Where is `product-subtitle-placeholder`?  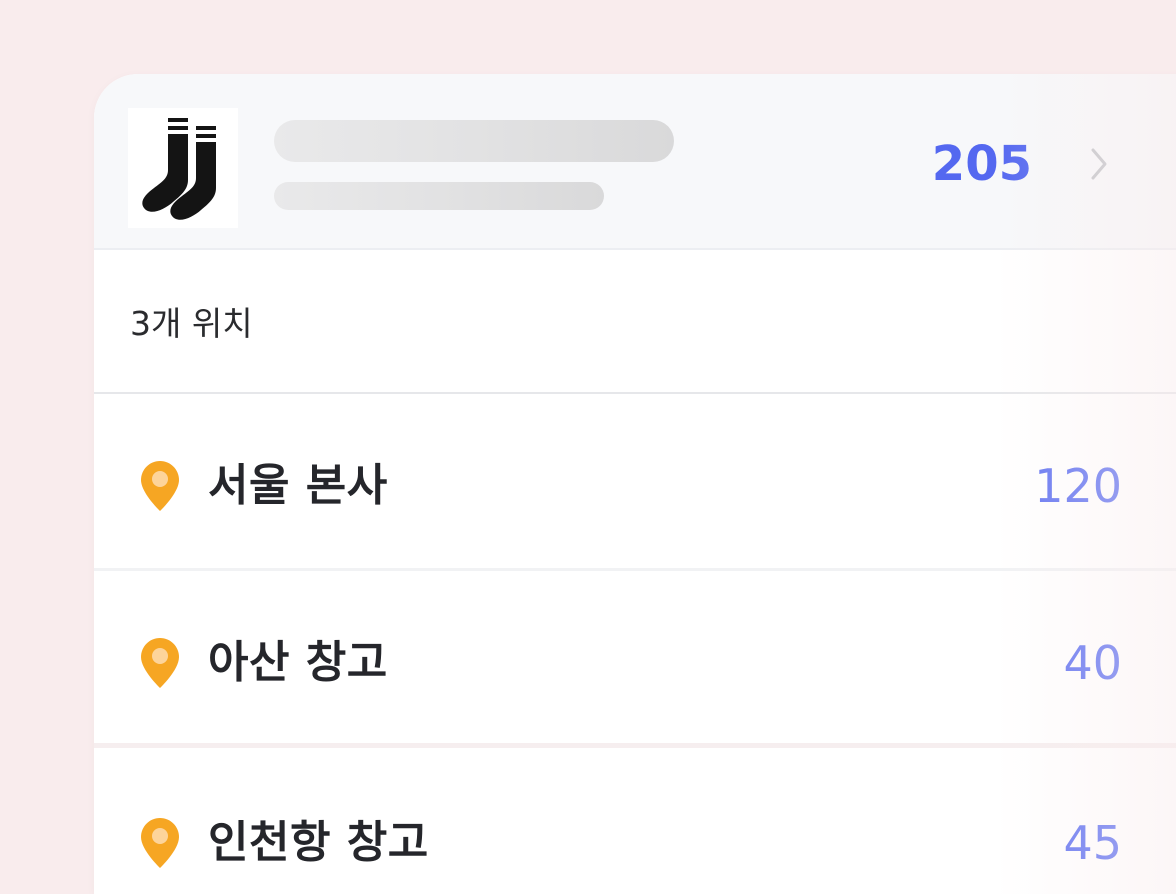
product-subtitle-placeholder is located at coordinates (439, 196).